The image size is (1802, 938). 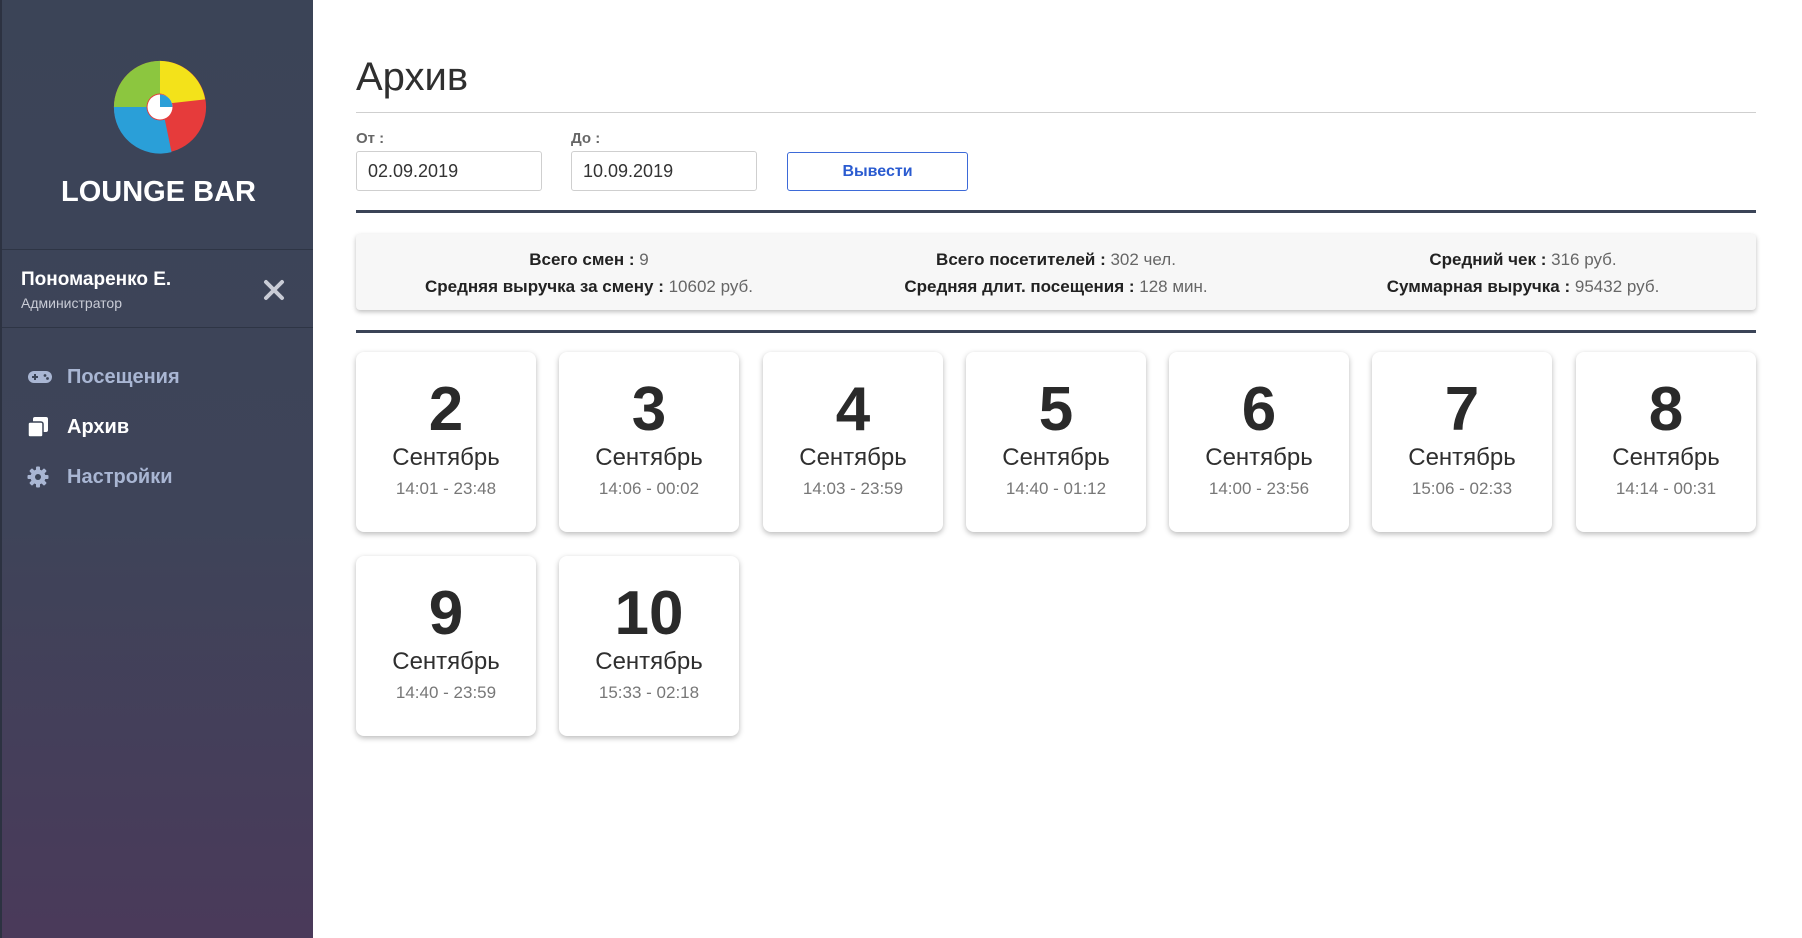 I want to click on swirl-logo-icon, so click(x=160, y=107).